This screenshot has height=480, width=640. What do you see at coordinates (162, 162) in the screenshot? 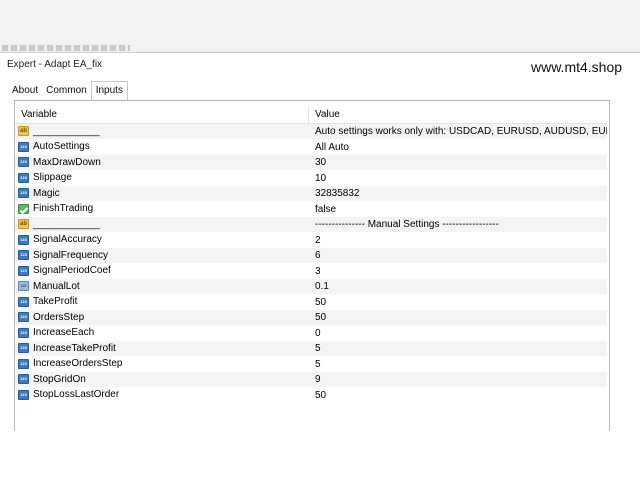
I see `variable-cell: 123 MaxDrawDown` at bounding box center [162, 162].